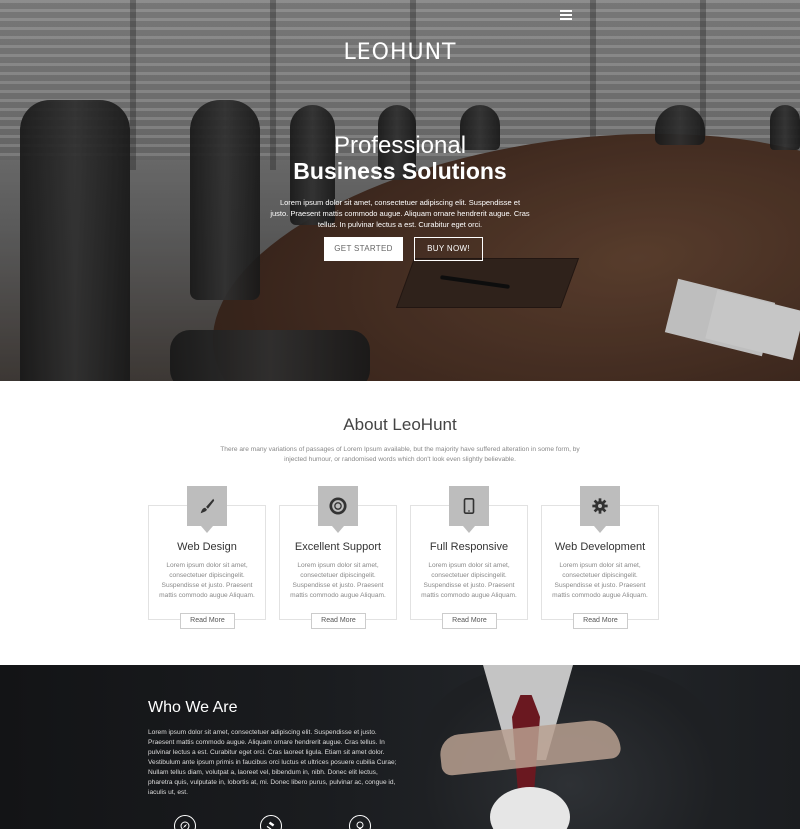 This screenshot has height=829, width=800. What do you see at coordinates (600, 509) in the screenshot?
I see `gear-icon` at bounding box center [600, 509].